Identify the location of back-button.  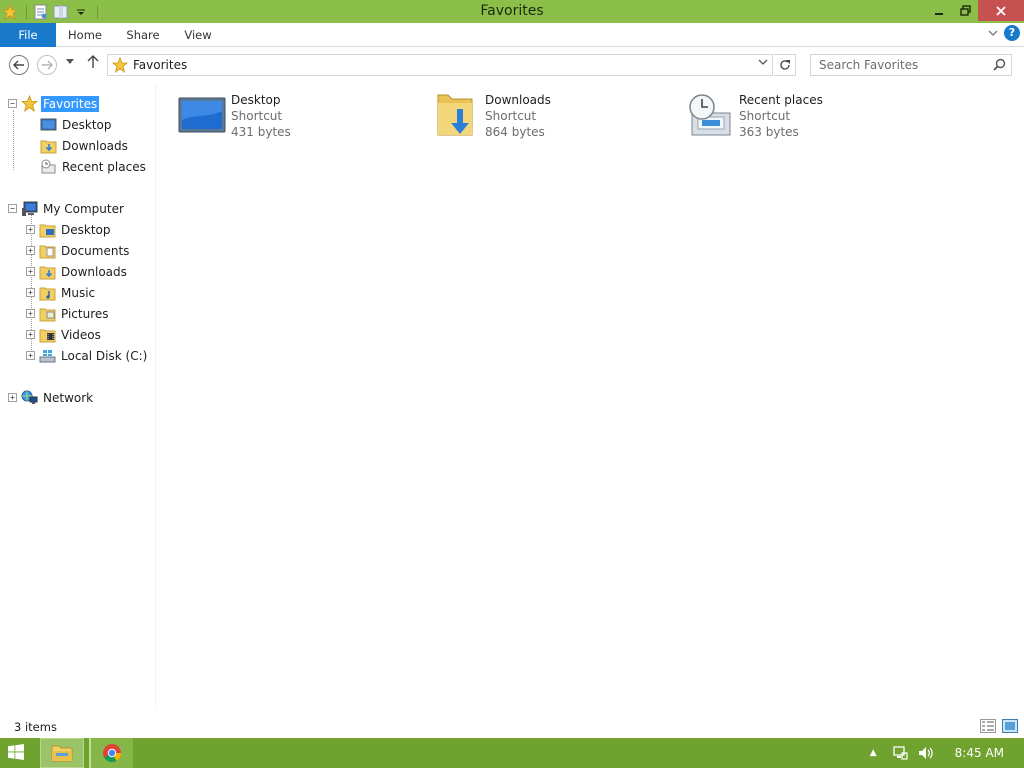
(19, 65).